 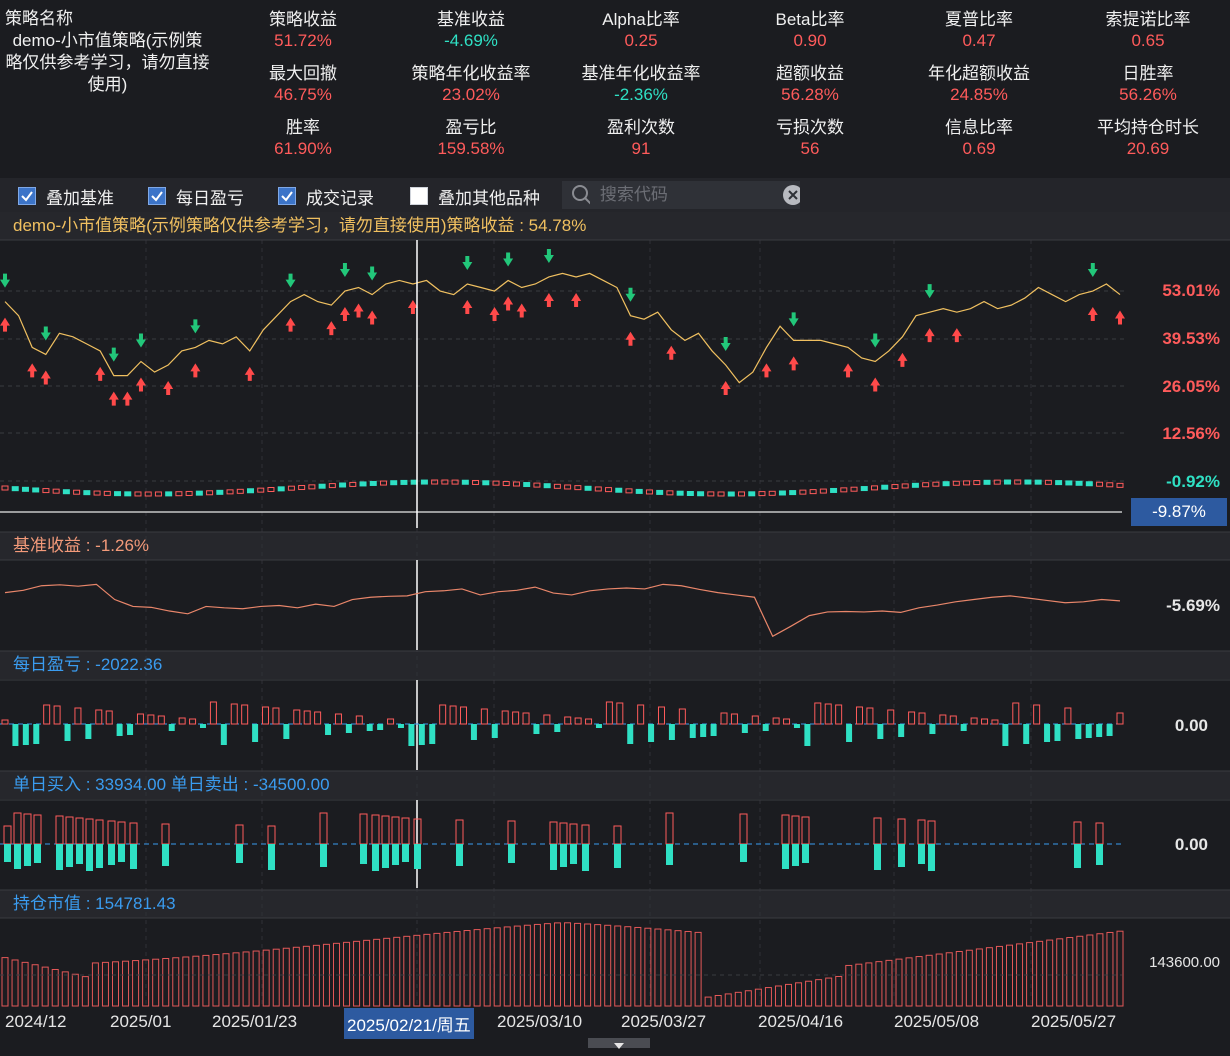 I want to click on x-label: 2025/05/08, so click(x=937, y=1021).